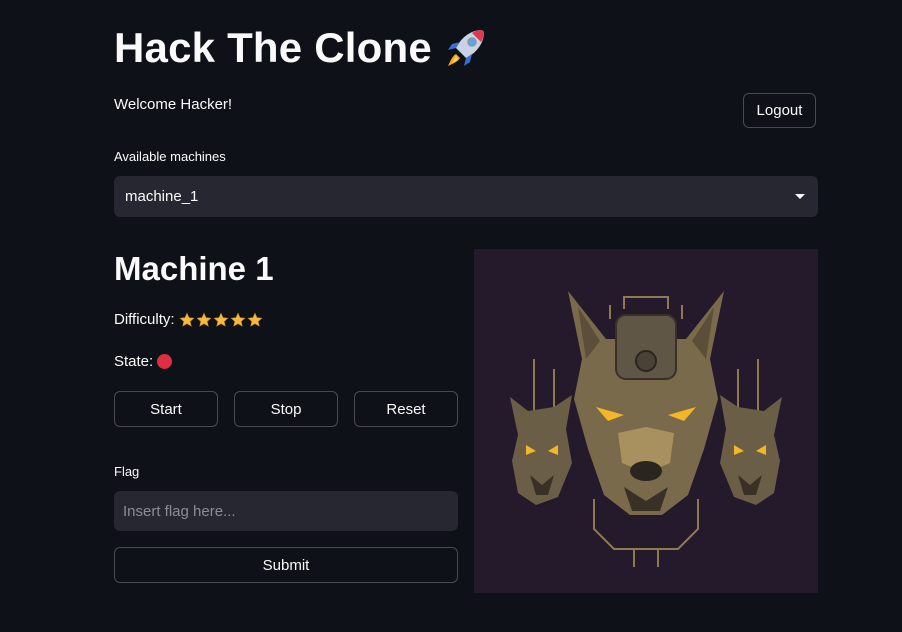  What do you see at coordinates (465, 48) in the screenshot?
I see `rocket-icon` at bounding box center [465, 48].